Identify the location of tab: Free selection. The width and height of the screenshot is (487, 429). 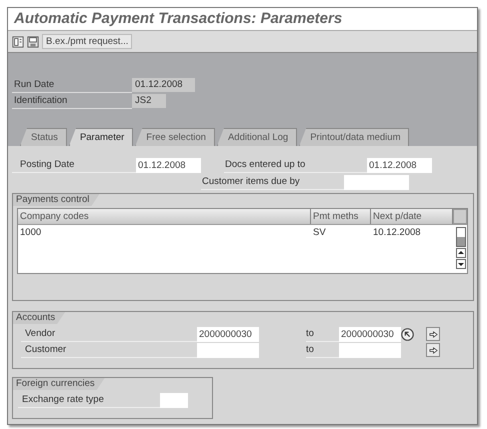
(175, 137).